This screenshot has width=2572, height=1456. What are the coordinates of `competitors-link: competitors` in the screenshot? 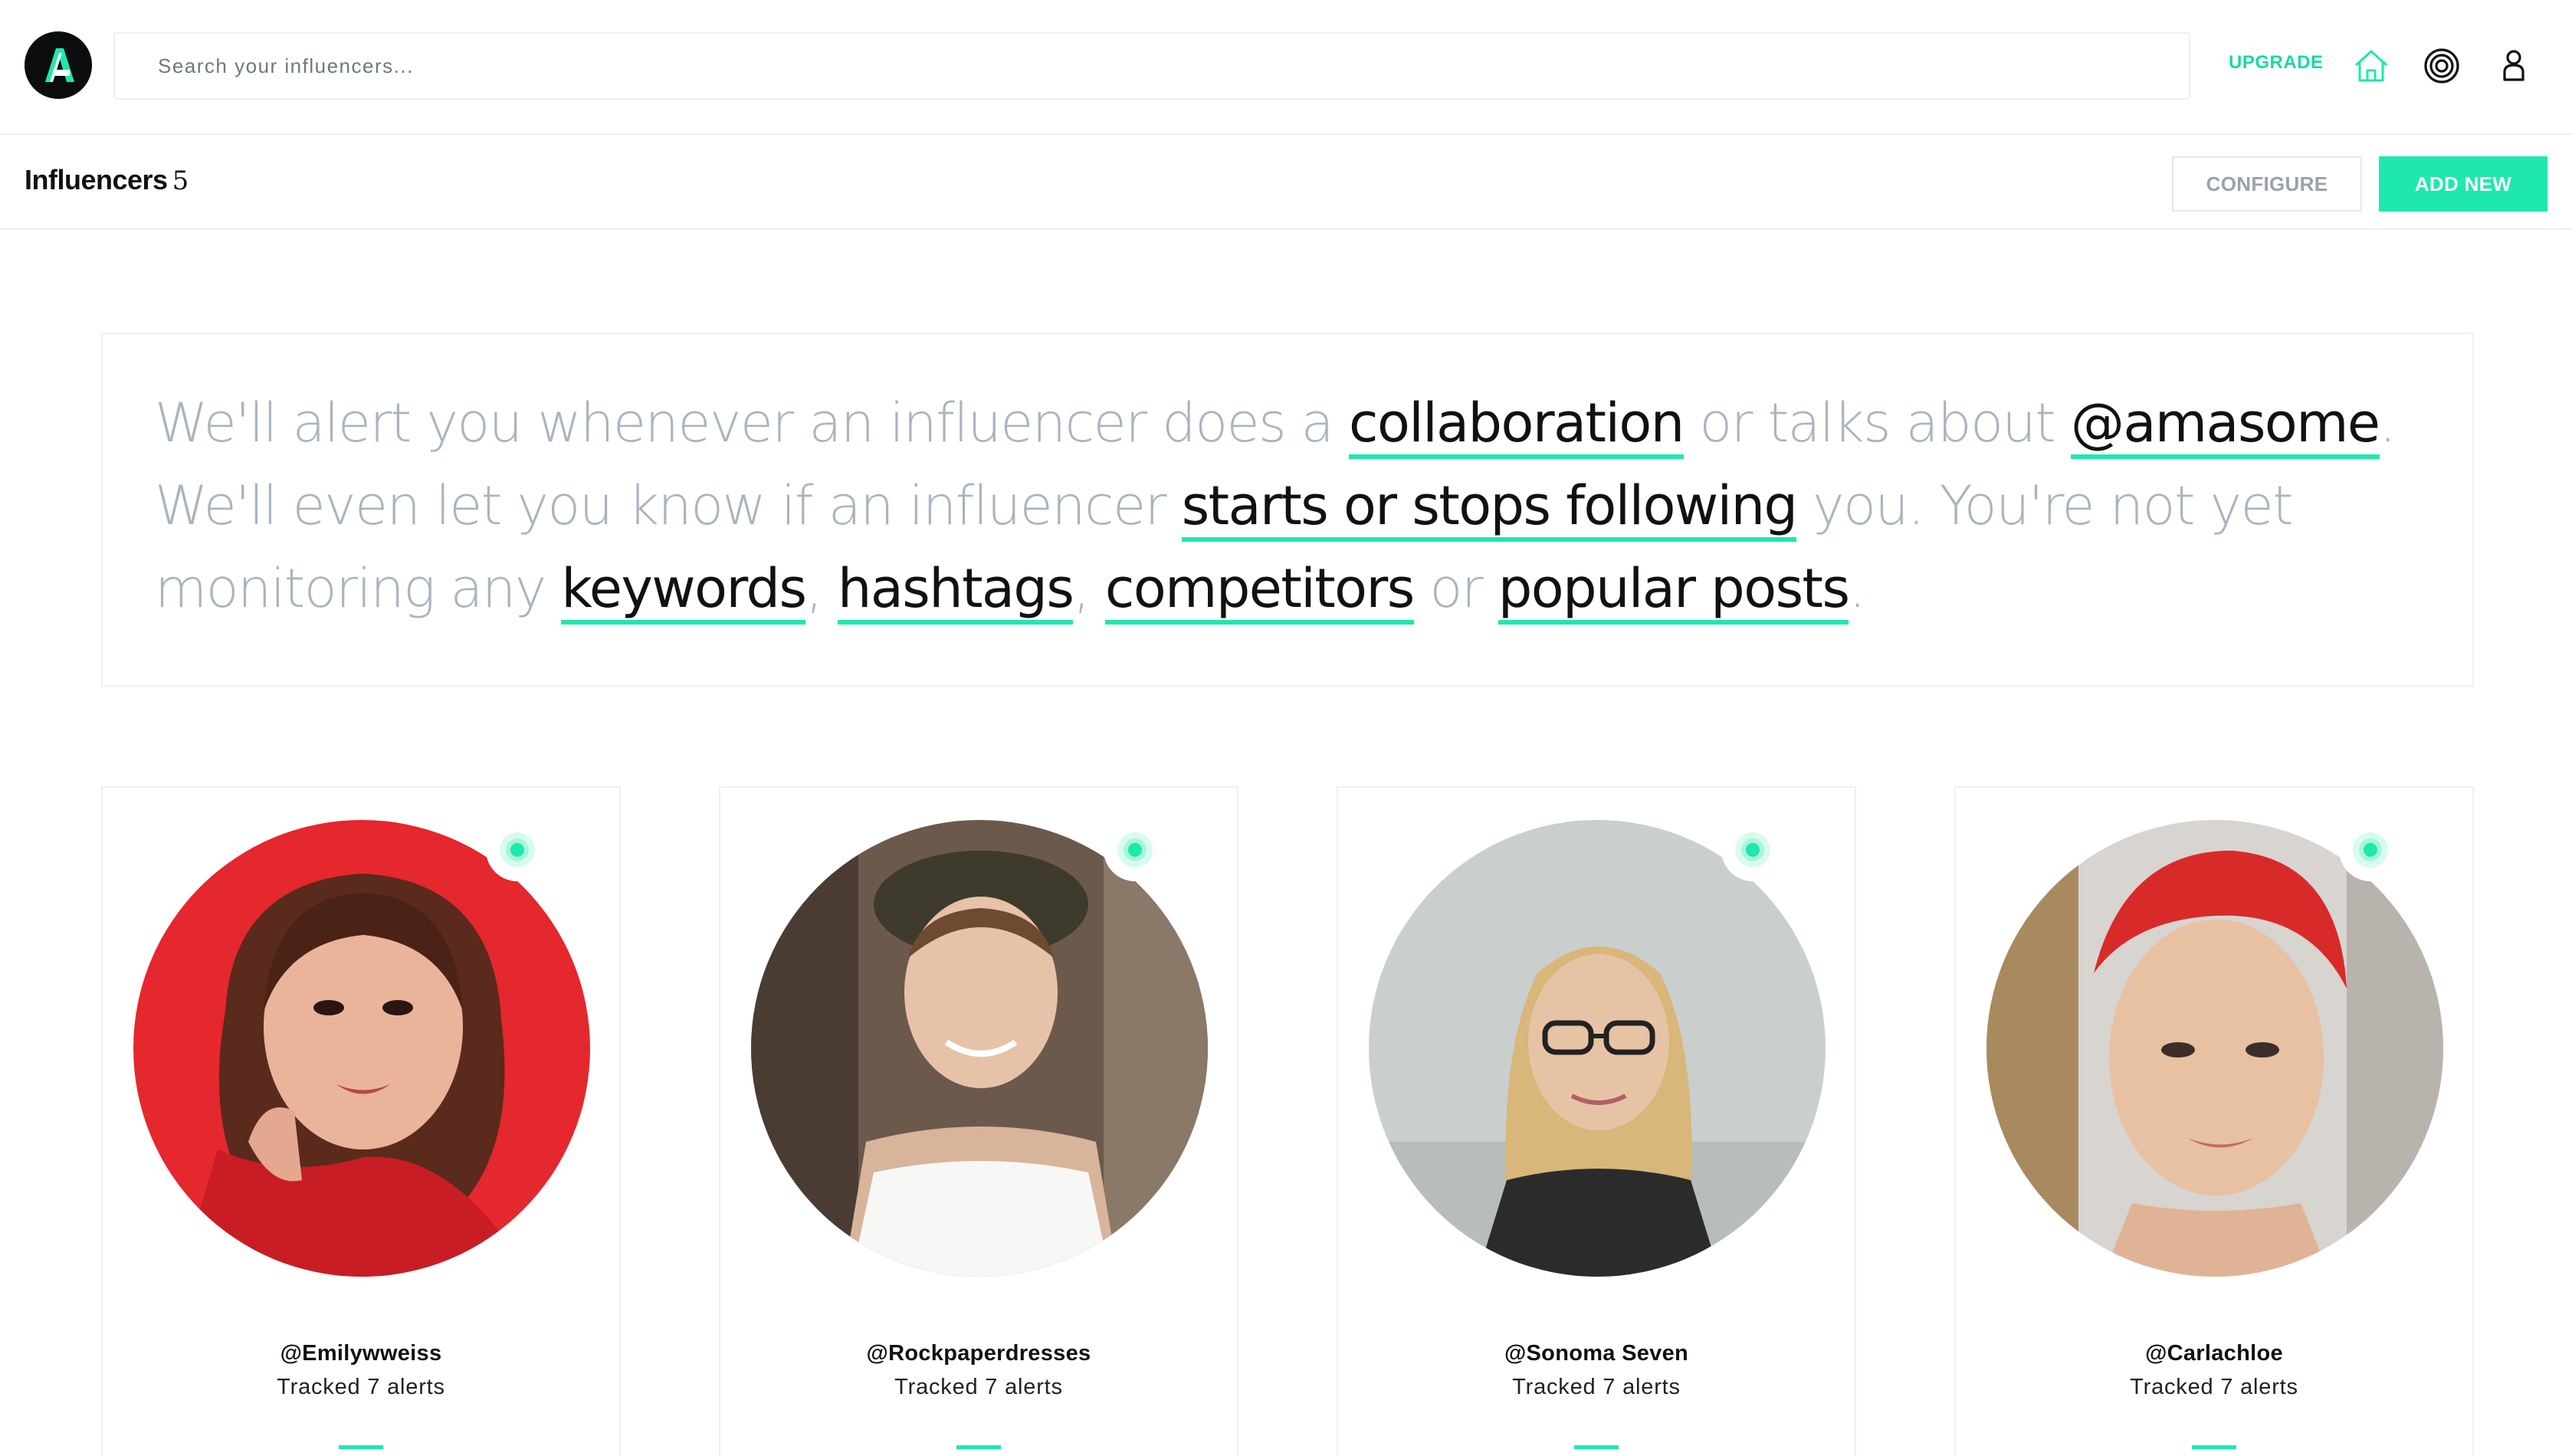 It's located at (1259, 591).